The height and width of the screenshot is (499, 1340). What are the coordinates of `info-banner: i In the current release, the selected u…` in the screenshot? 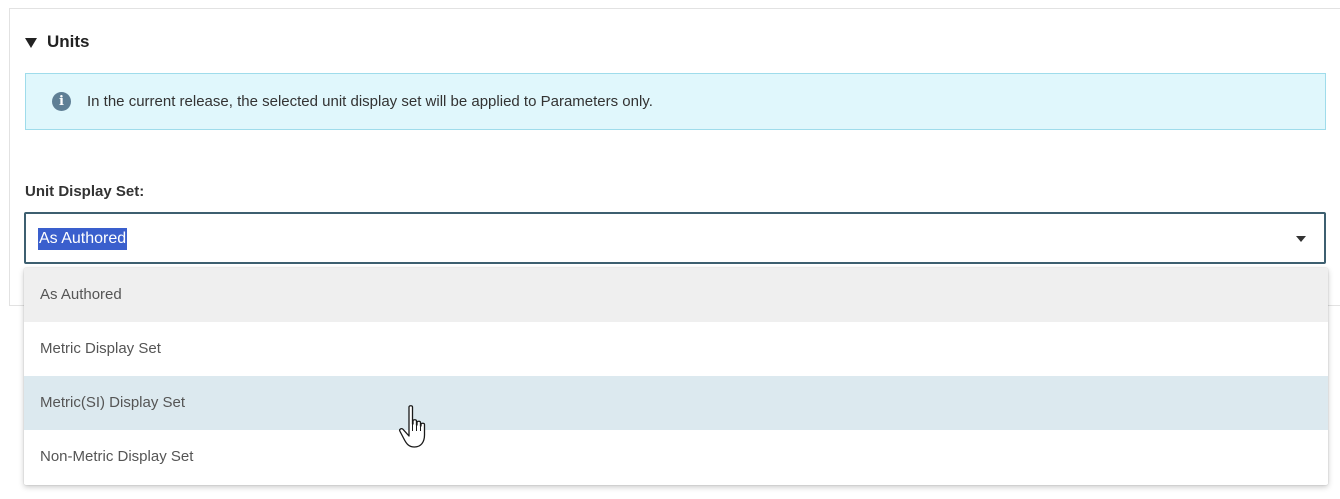 It's located at (675, 101).